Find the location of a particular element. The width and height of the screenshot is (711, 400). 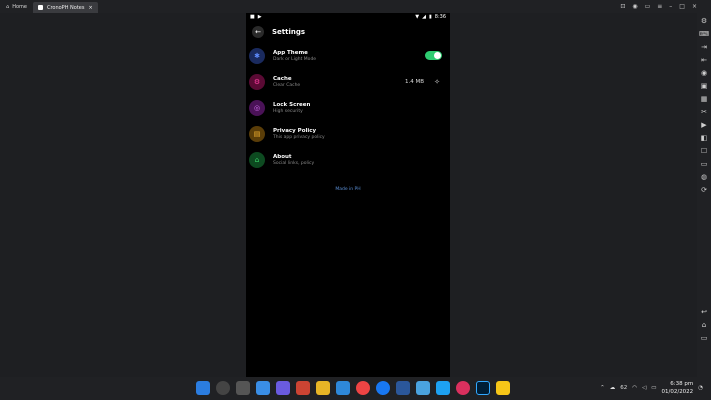

wifi-tray-icon: ◠ is located at coordinates (634, 388).